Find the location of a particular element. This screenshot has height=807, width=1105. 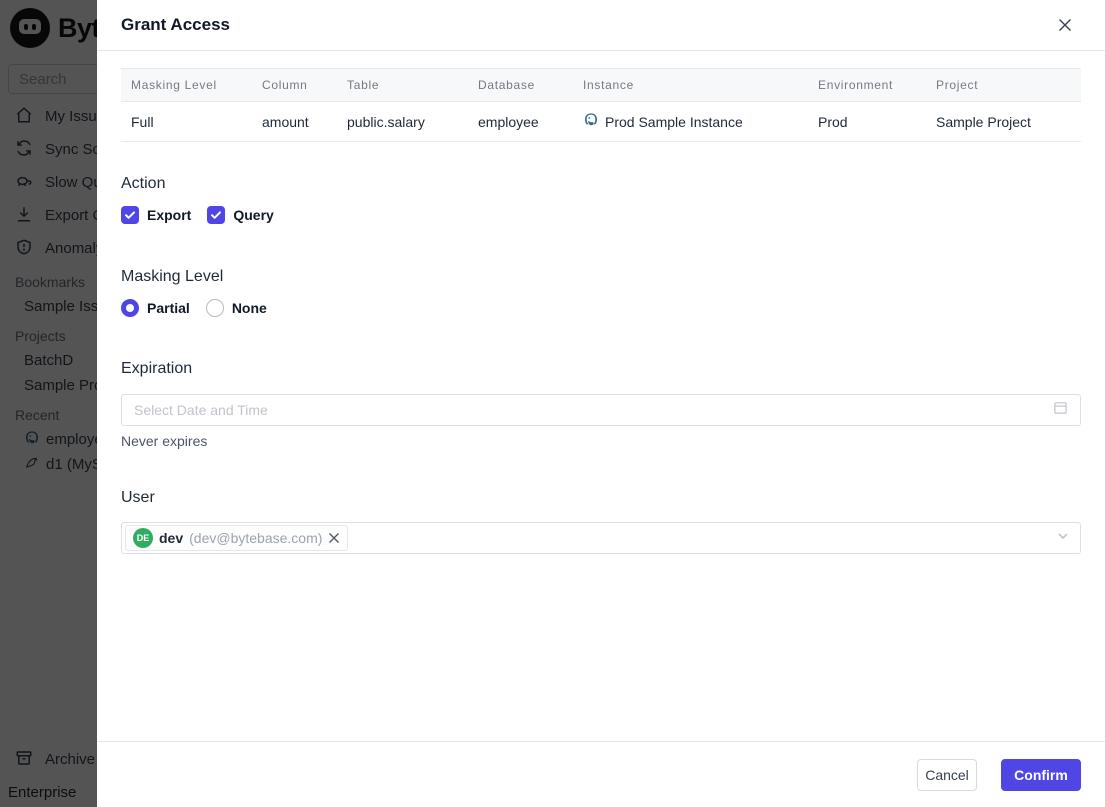

date-placeholder: Select Date and Time is located at coordinates (201, 410).